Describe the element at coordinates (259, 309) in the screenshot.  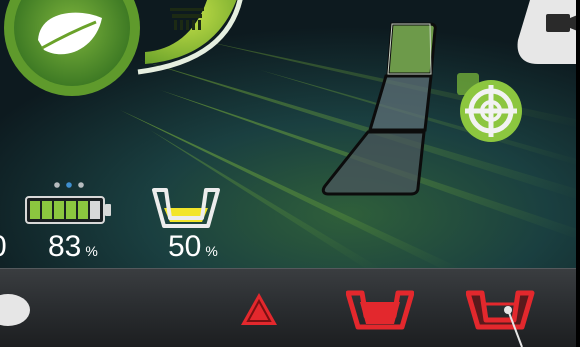
I see `warning-triangle-icon` at that location.